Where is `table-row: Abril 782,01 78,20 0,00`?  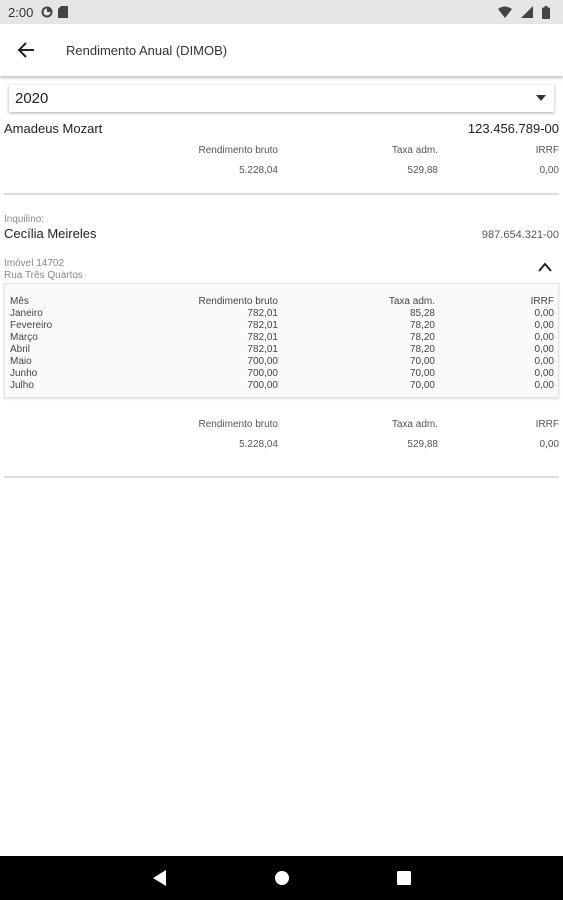
table-row: Abril 782,01 78,20 0,00 is located at coordinates (282, 350).